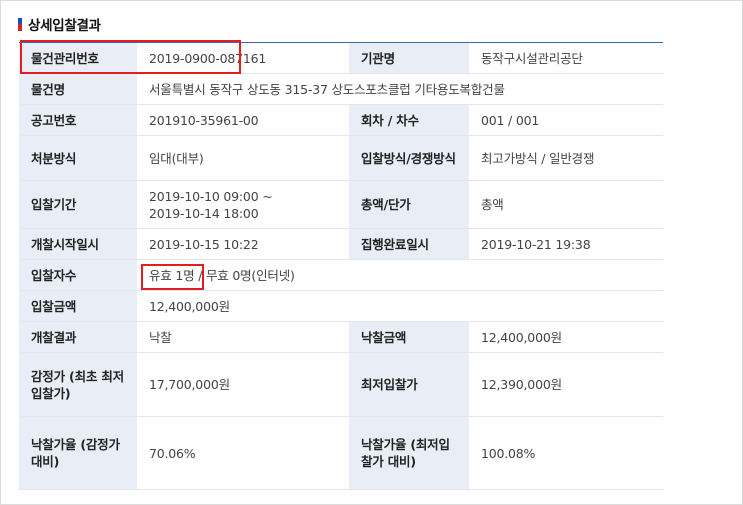 This screenshot has width=743, height=505. I want to click on value-round: 001 / 001, so click(566, 120).